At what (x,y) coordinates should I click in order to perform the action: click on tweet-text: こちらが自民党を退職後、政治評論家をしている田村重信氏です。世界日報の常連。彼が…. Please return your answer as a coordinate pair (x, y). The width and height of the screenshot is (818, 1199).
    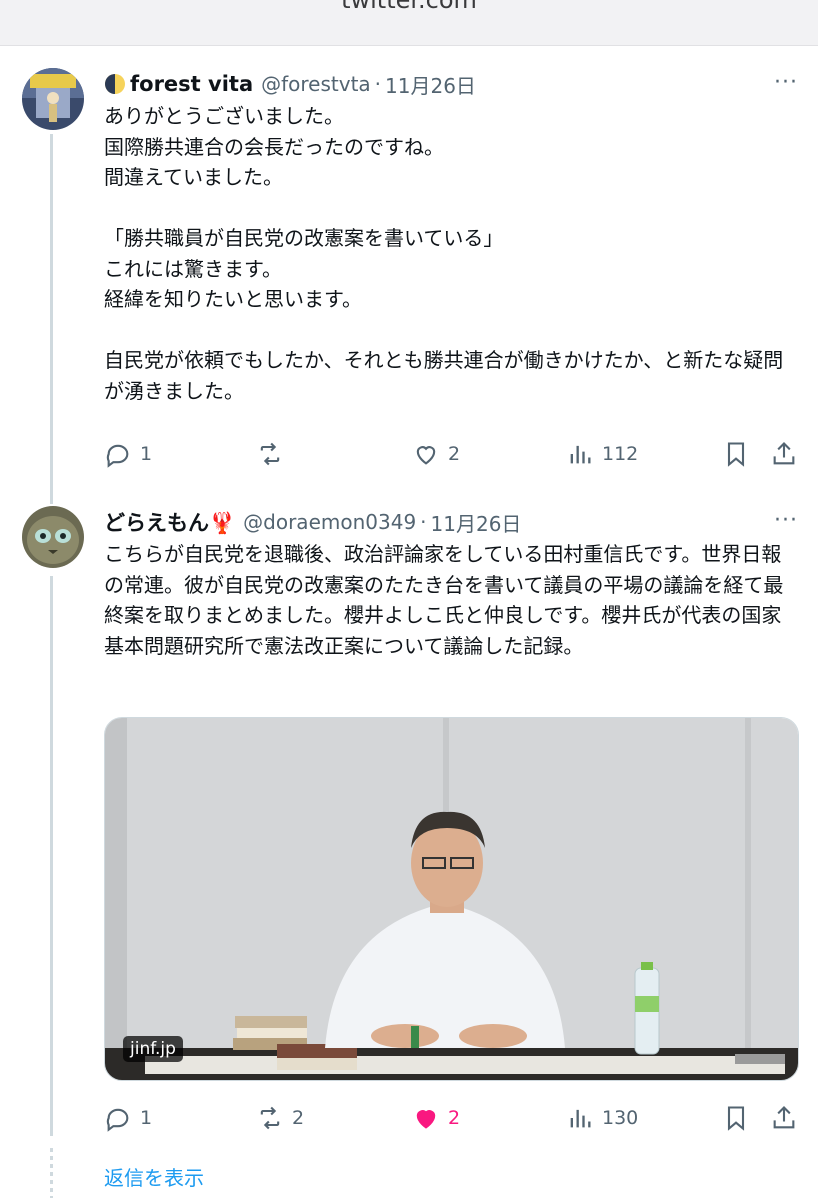
    Looking at the image, I should click on (444, 600).